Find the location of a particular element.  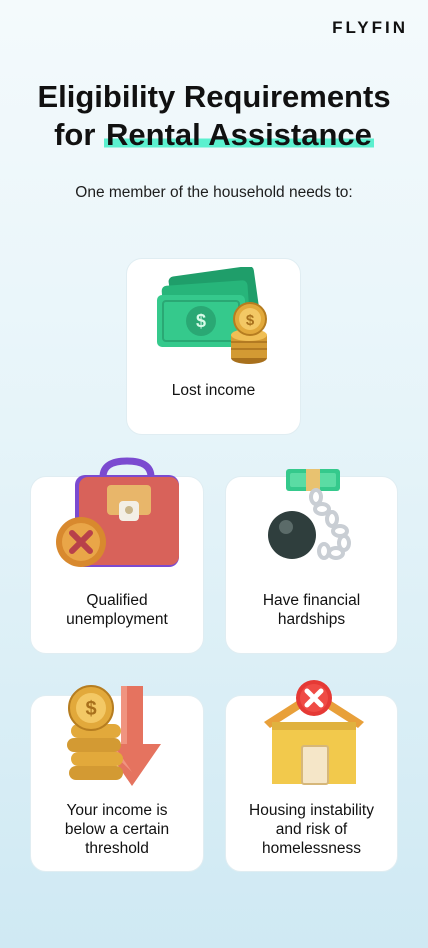

card-lost-income: $ $ Lost income is located at coordinates (213, 346).